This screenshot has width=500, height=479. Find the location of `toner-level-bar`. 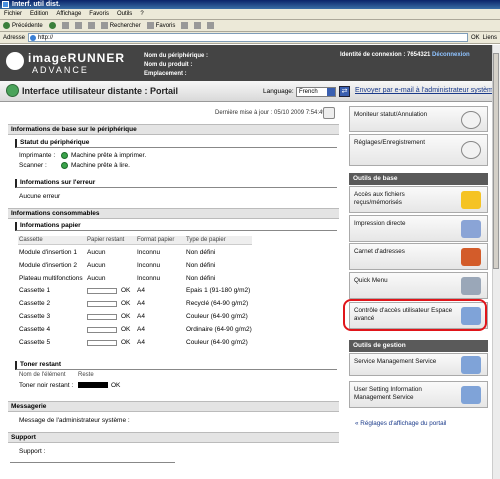

toner-level-bar is located at coordinates (93, 385).